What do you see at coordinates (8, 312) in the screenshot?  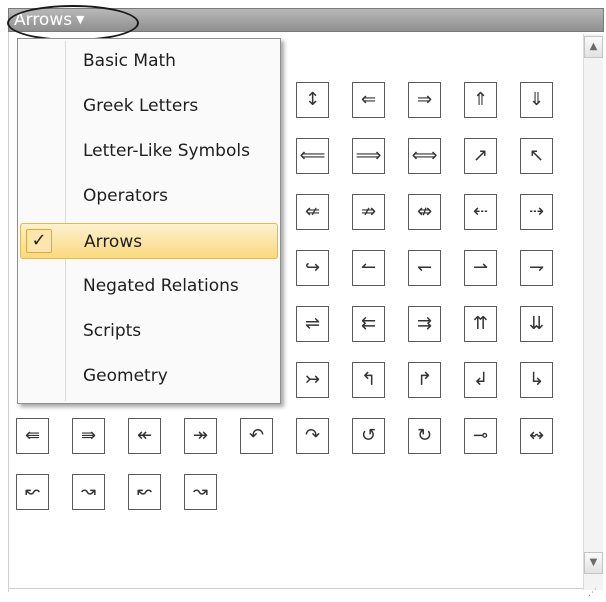 I see `panel-border` at bounding box center [8, 312].